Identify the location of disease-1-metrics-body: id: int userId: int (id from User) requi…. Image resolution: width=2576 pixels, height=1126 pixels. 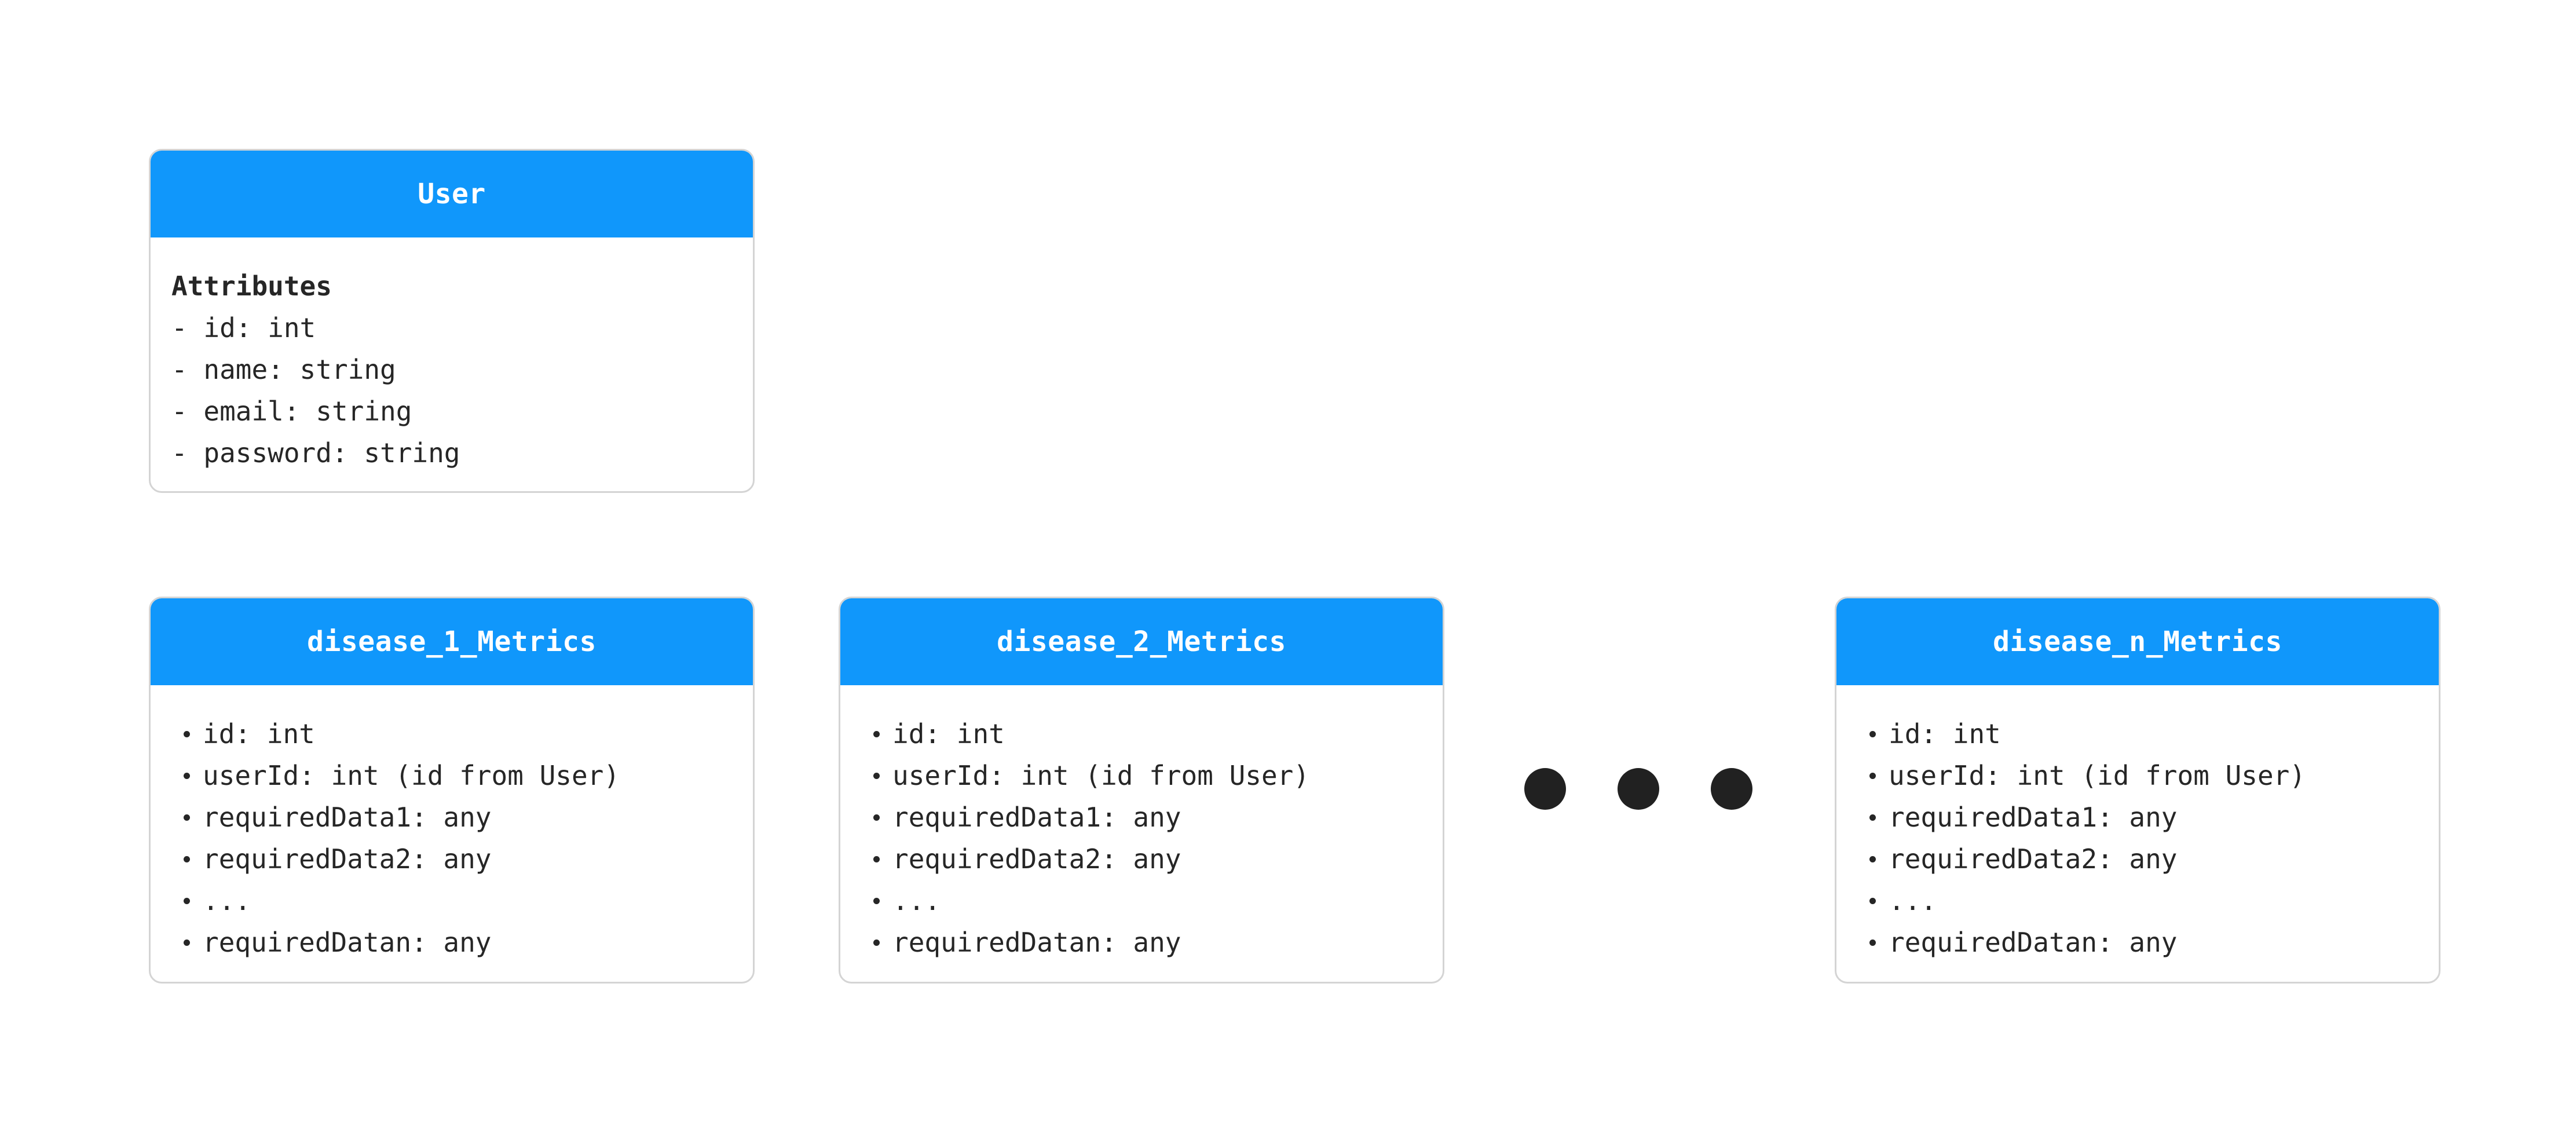
(452, 833).